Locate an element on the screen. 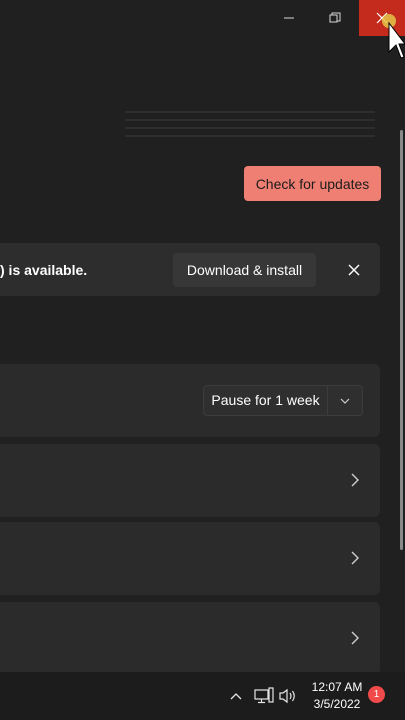 This screenshot has width=405, height=720. header-illustration is located at coordinates (250, 124).